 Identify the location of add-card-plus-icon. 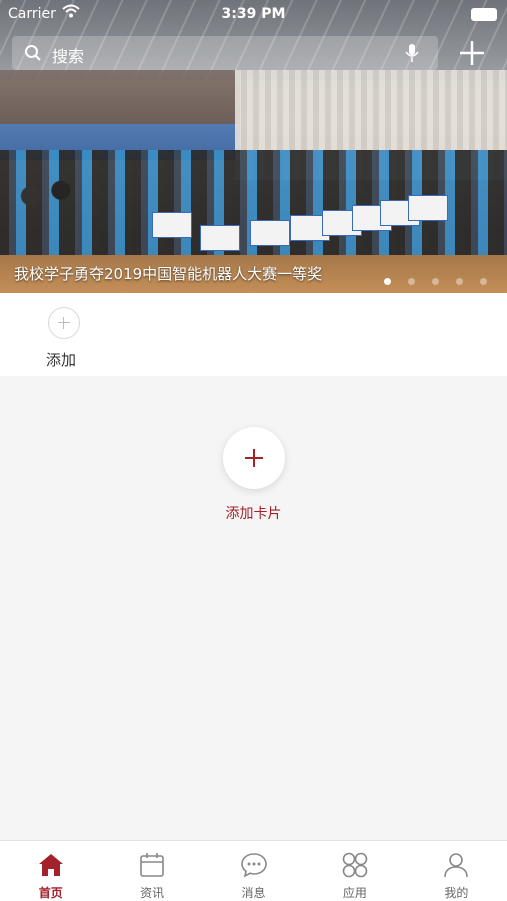
(253, 458).